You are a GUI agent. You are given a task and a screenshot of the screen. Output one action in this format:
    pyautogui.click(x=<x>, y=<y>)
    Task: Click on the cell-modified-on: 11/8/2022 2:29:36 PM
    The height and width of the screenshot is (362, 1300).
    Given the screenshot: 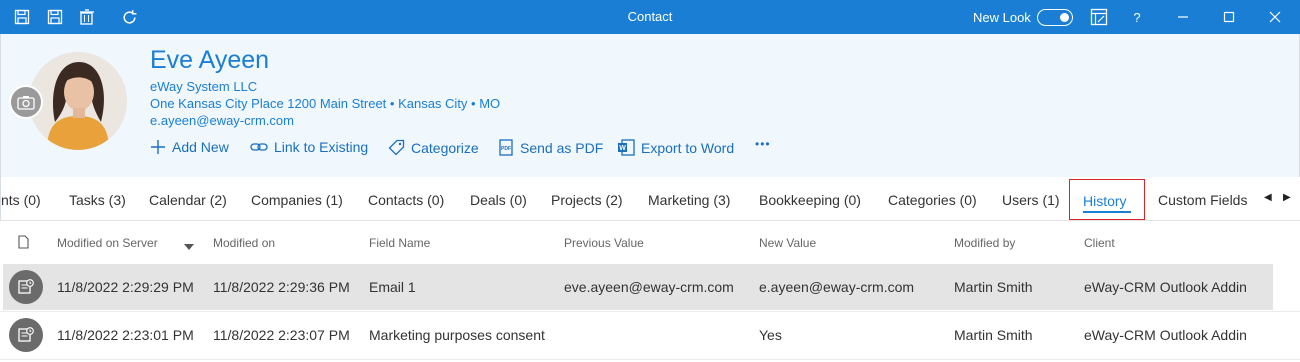 What is the action you would take?
    pyautogui.click(x=281, y=287)
    